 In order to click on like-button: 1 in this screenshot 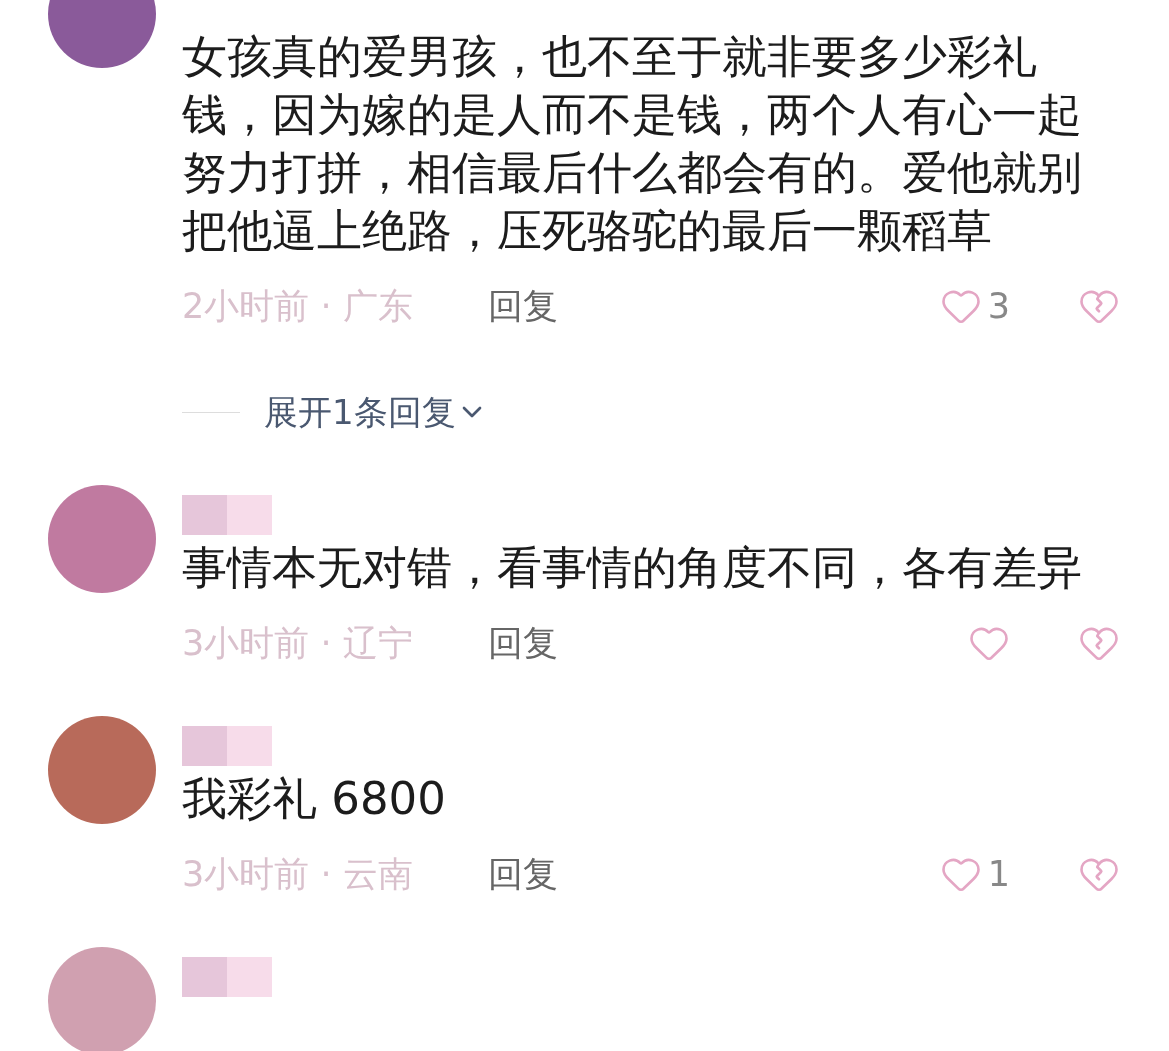, I will do `click(974, 874)`.